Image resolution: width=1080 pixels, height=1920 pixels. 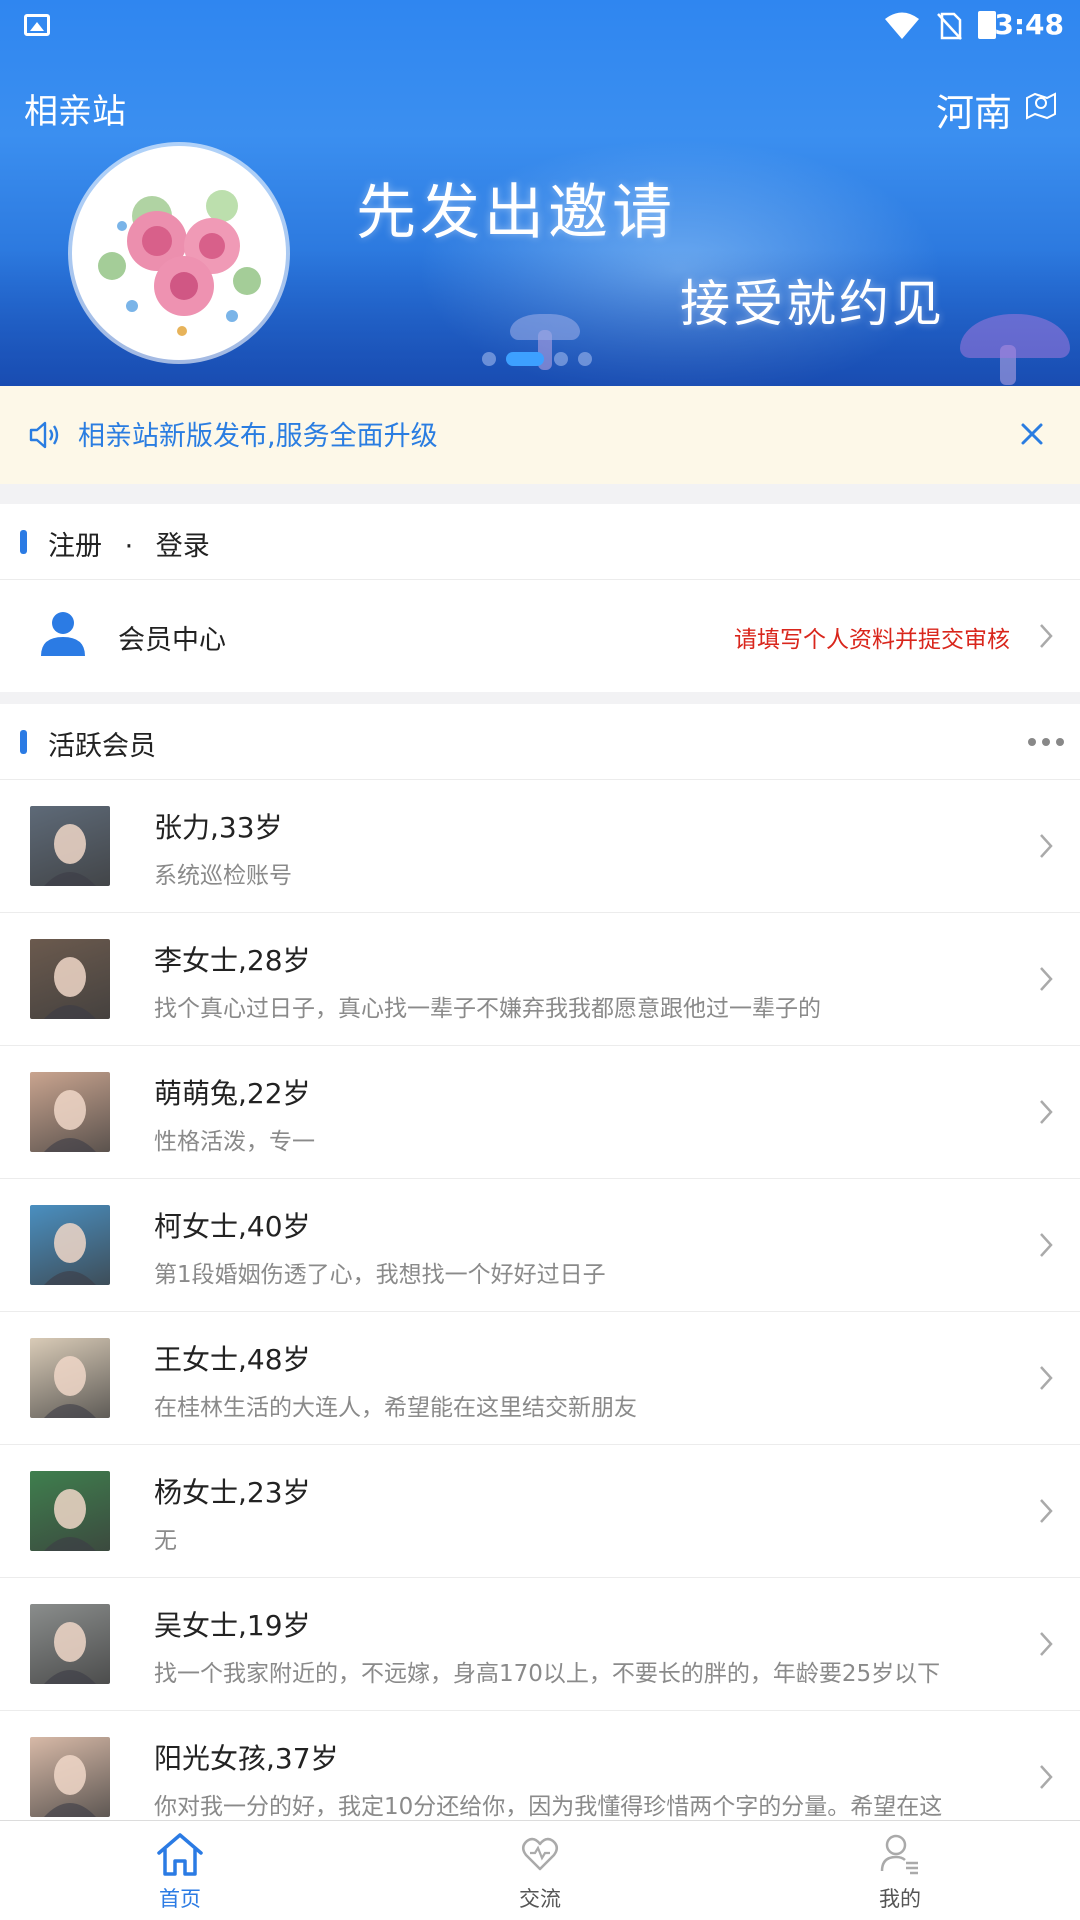 I want to click on member-center-row: 会员中心 请填写个人资料并提交审核, so click(x=540, y=636).